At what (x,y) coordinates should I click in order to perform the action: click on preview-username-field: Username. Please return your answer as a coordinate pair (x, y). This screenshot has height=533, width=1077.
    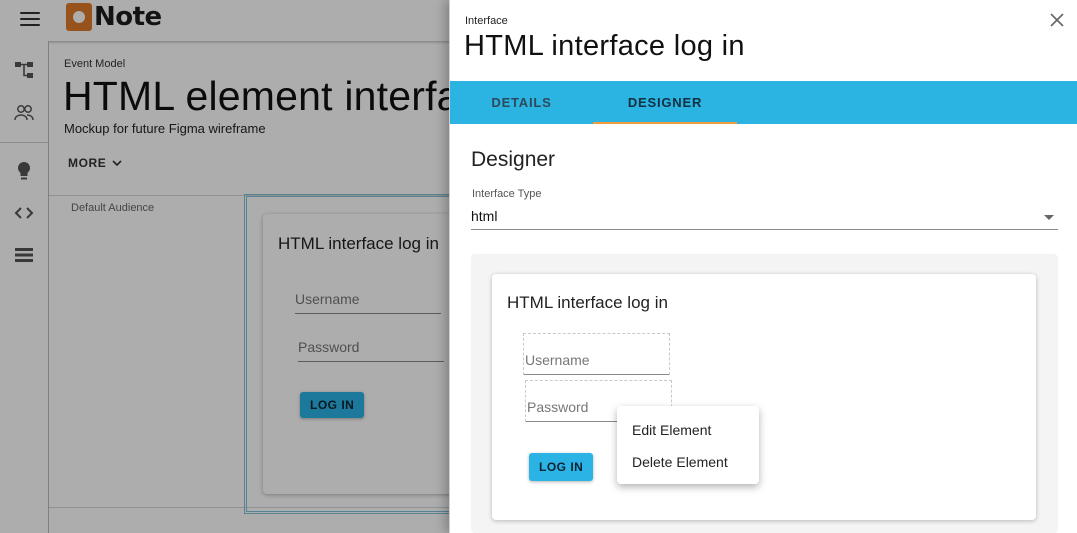
    Looking at the image, I should click on (596, 354).